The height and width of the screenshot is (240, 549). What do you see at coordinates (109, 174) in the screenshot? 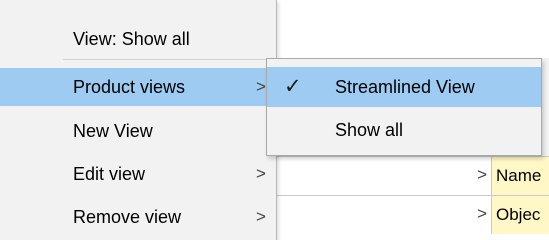
I see `menu-item-label: Edit view` at bounding box center [109, 174].